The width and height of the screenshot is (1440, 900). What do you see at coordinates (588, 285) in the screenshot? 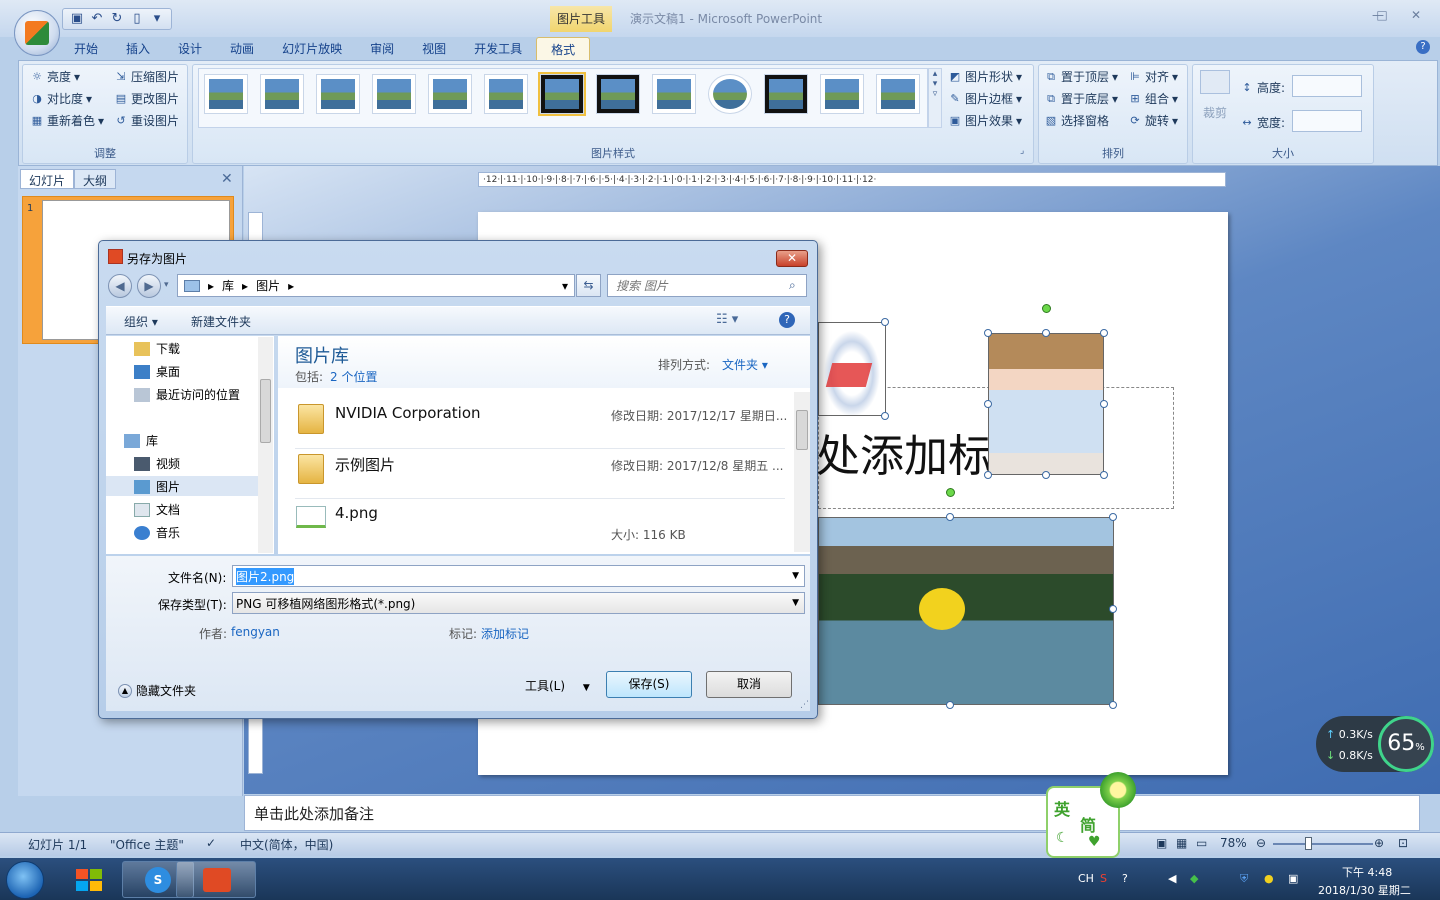
I see `refresh-button: ⇆` at bounding box center [588, 285].